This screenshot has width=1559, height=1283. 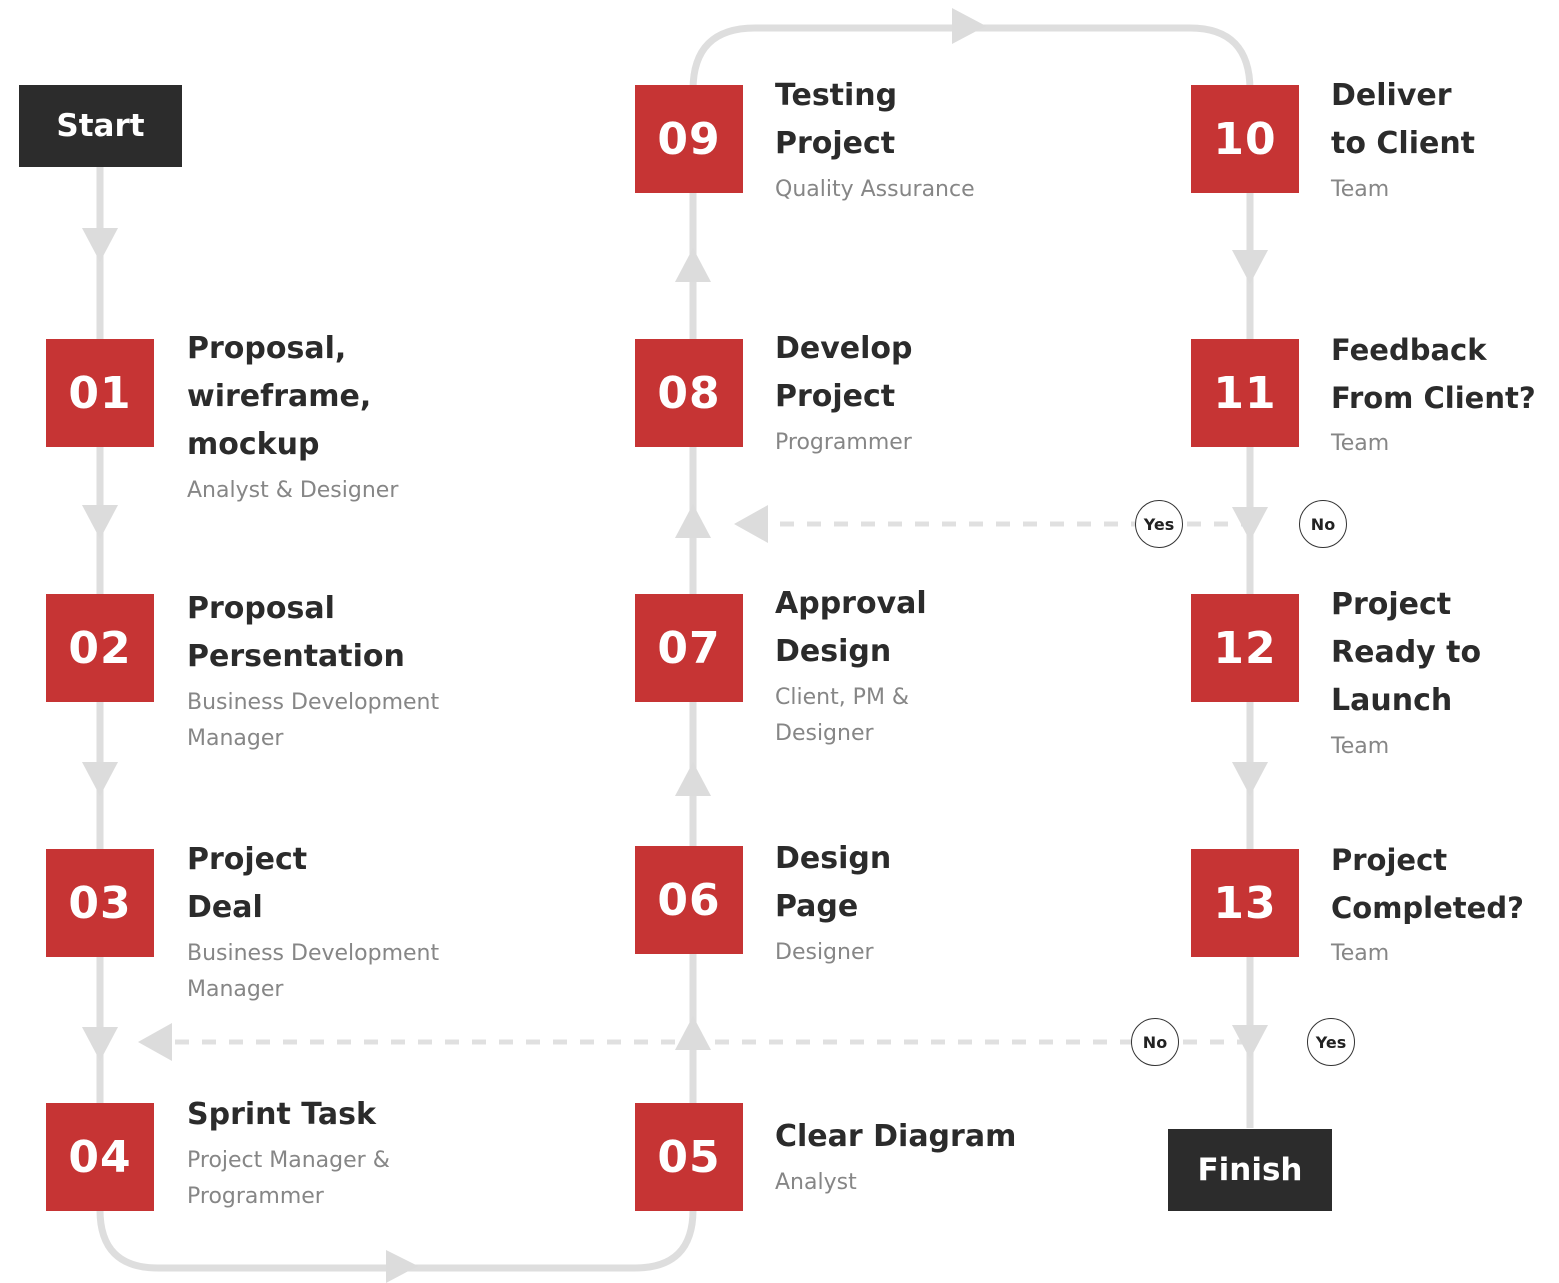 I want to click on step-title: Proposal Persentation, so click(x=296, y=632).